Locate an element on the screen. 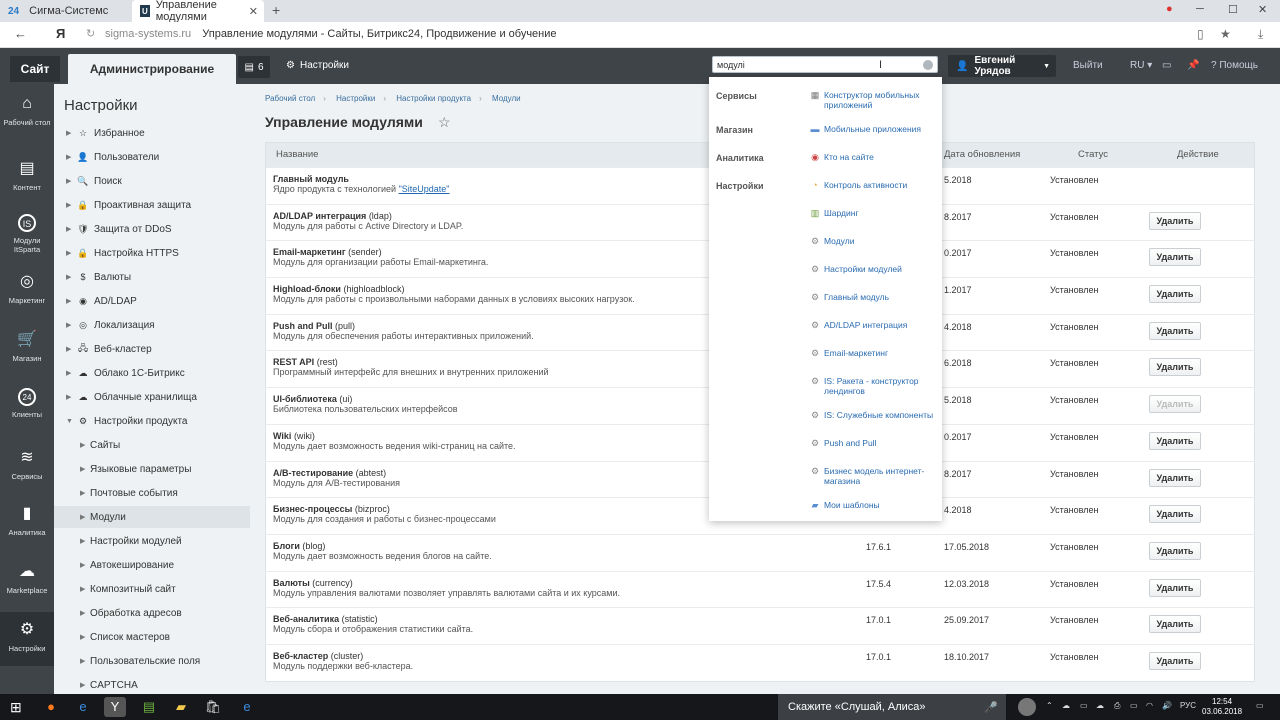 Image resolution: width=1280 pixels, height=720 pixels. close-tab-icon: ✕ is located at coordinates (253, 11).